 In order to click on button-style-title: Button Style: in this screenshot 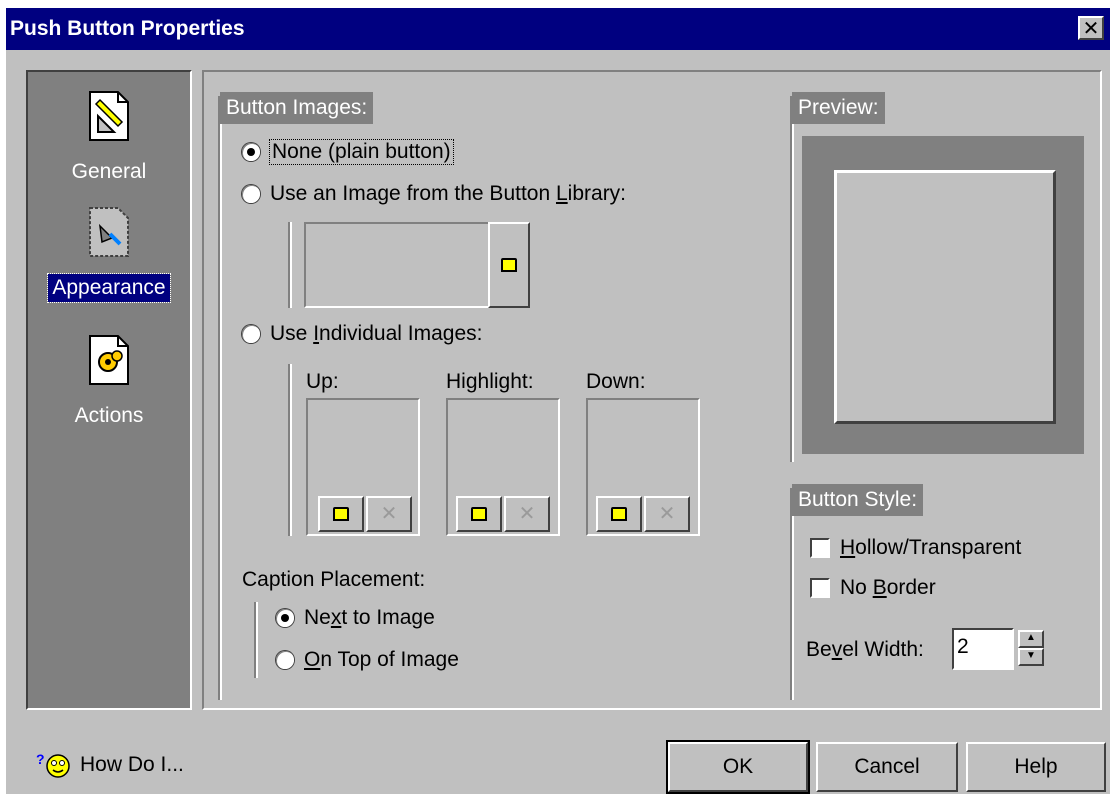, I will do `click(858, 500)`.